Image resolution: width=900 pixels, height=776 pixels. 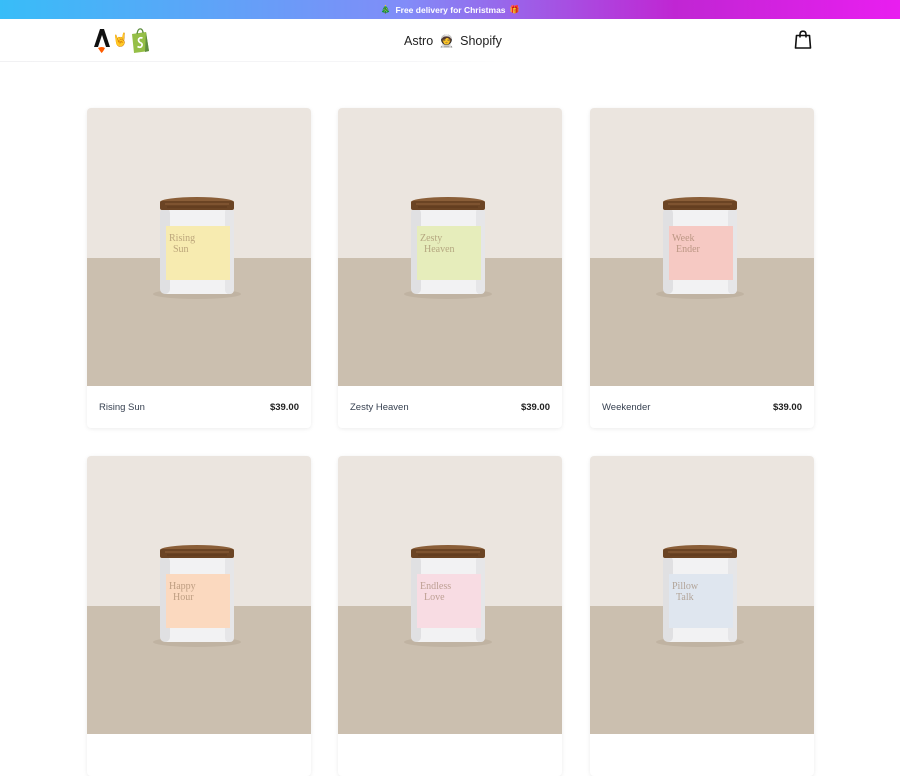 I want to click on brand-left: Astro, so click(x=419, y=41).